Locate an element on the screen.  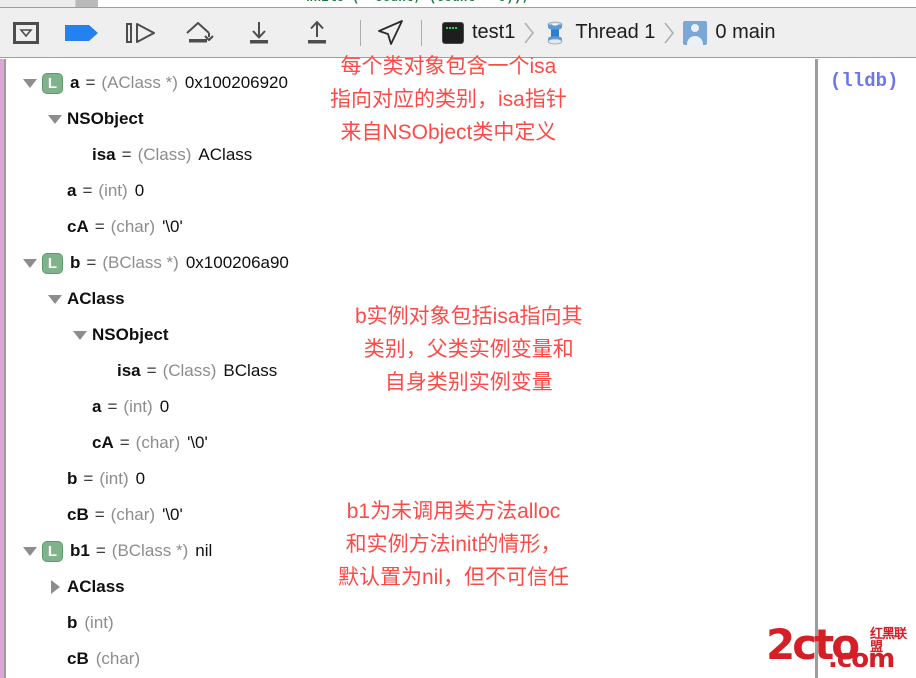
variable-type: (Class) is located at coordinates (189, 370).